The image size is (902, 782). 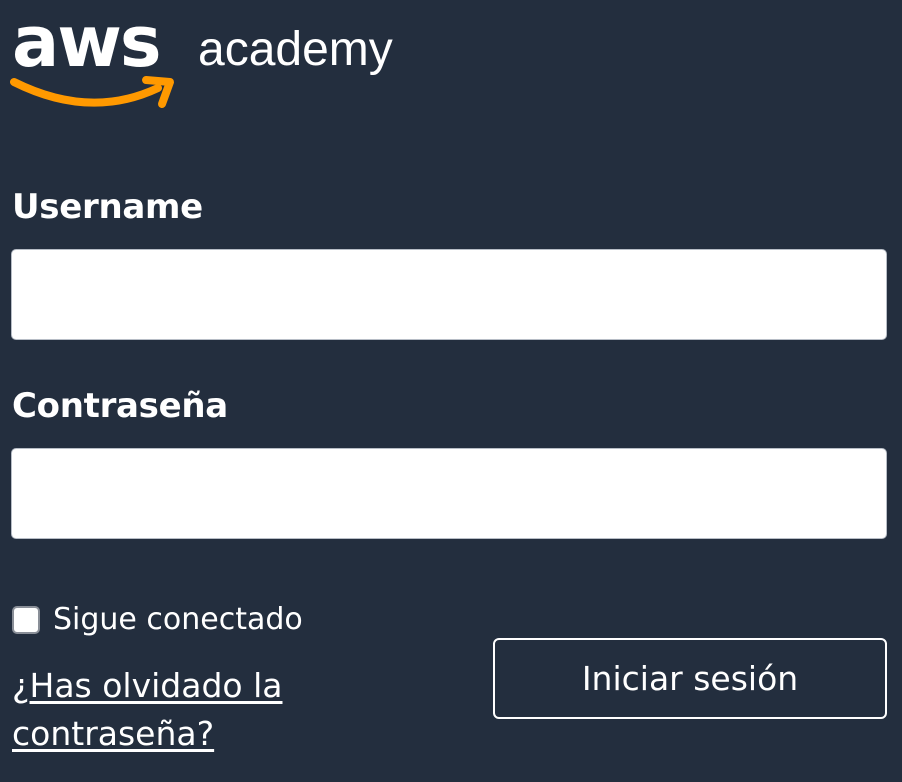 I want to click on forgot-password-prefix: ¿, so click(x=21, y=685).